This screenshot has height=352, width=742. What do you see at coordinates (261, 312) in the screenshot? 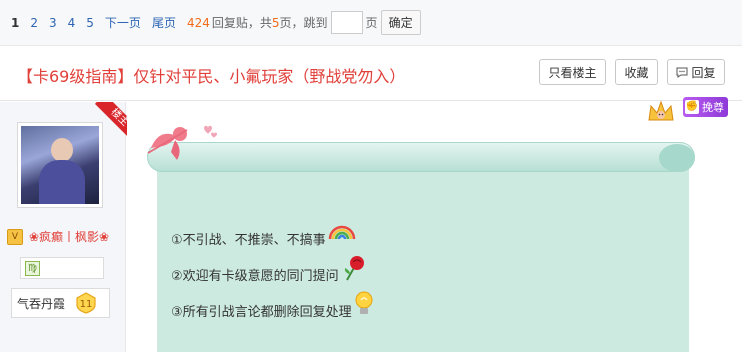
I see `rule-text: ③所有引战言论都删除回复处理` at bounding box center [261, 312].